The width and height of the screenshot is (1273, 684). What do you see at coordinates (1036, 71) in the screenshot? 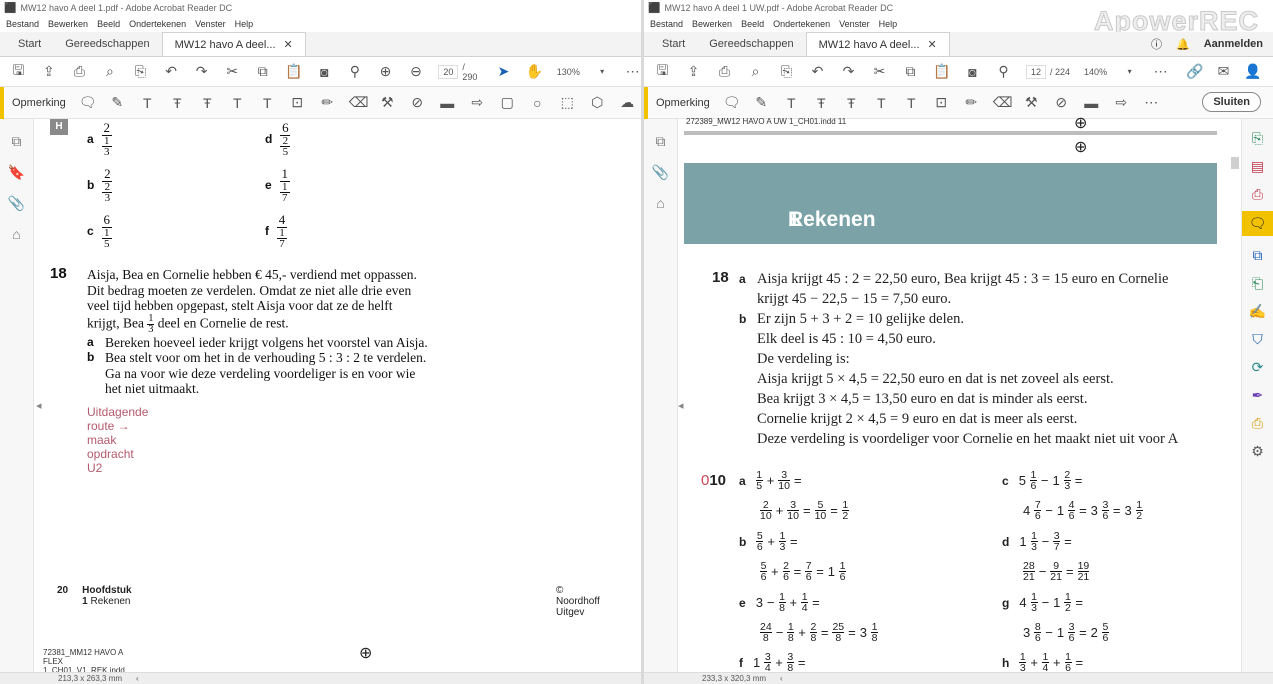
I see `page-number-input: 12` at bounding box center [1036, 71].